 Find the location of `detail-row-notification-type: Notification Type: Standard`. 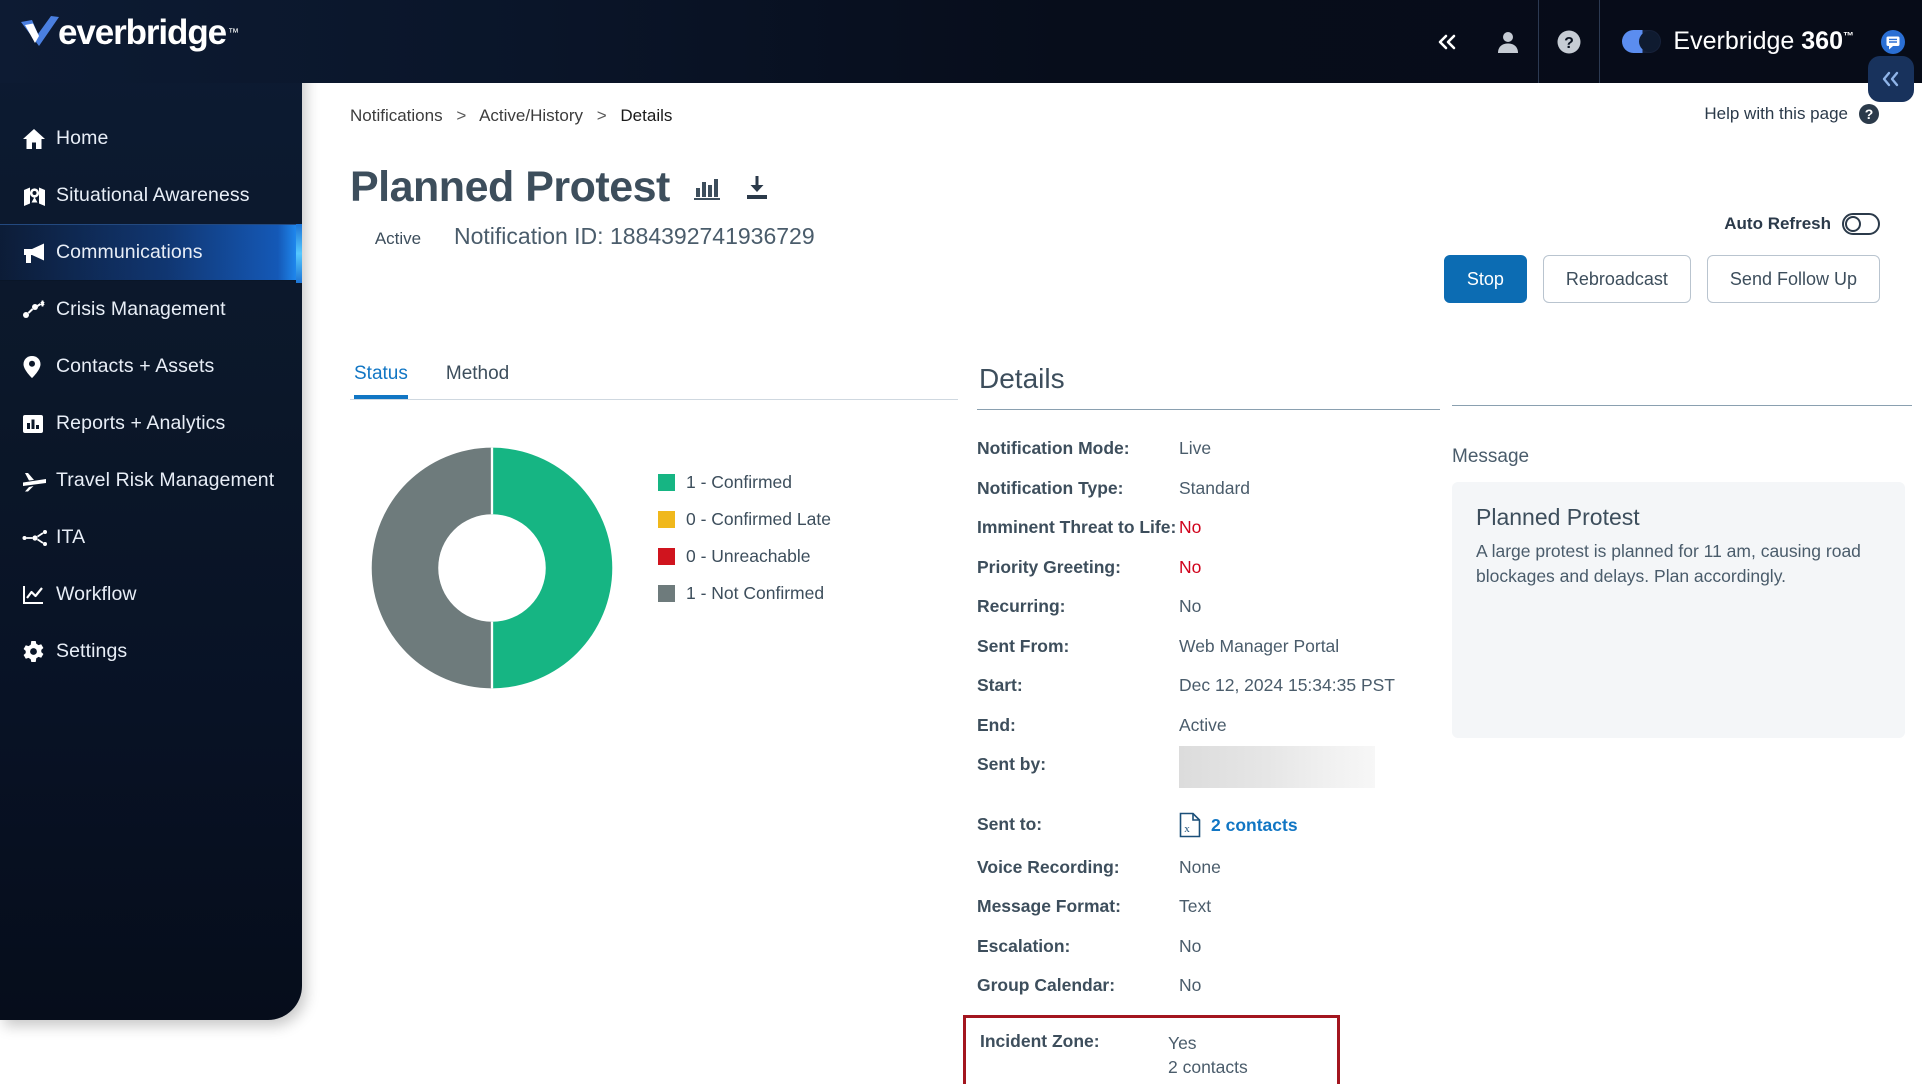

detail-row-notification-type: Notification Type: Standard is located at coordinates (1208, 488).